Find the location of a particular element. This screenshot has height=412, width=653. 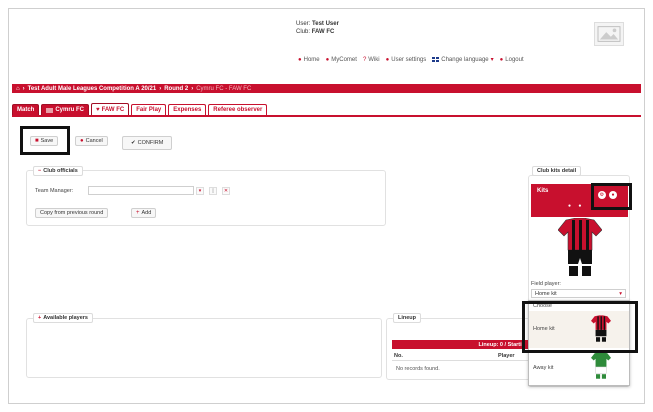

nav-logout: ● Logout is located at coordinates (512, 59).